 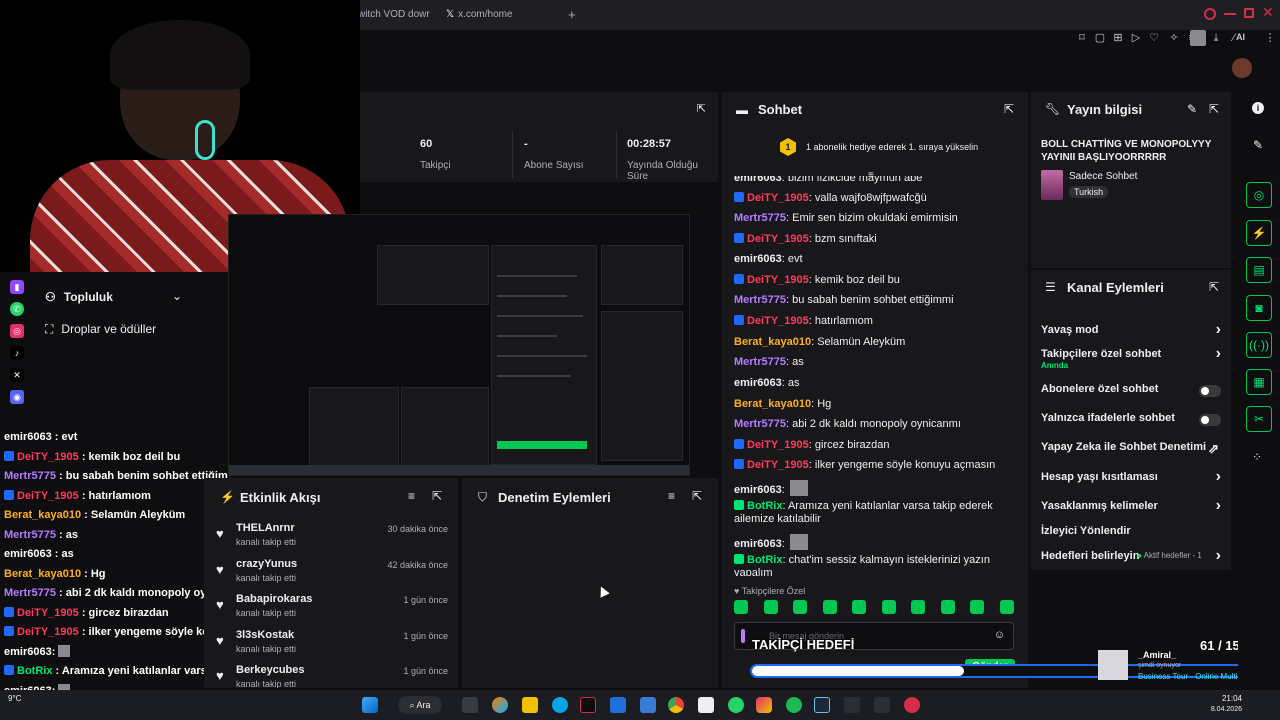 I want to click on channel-action-1: Yavaş mod ›, so click(x=1131, y=331).